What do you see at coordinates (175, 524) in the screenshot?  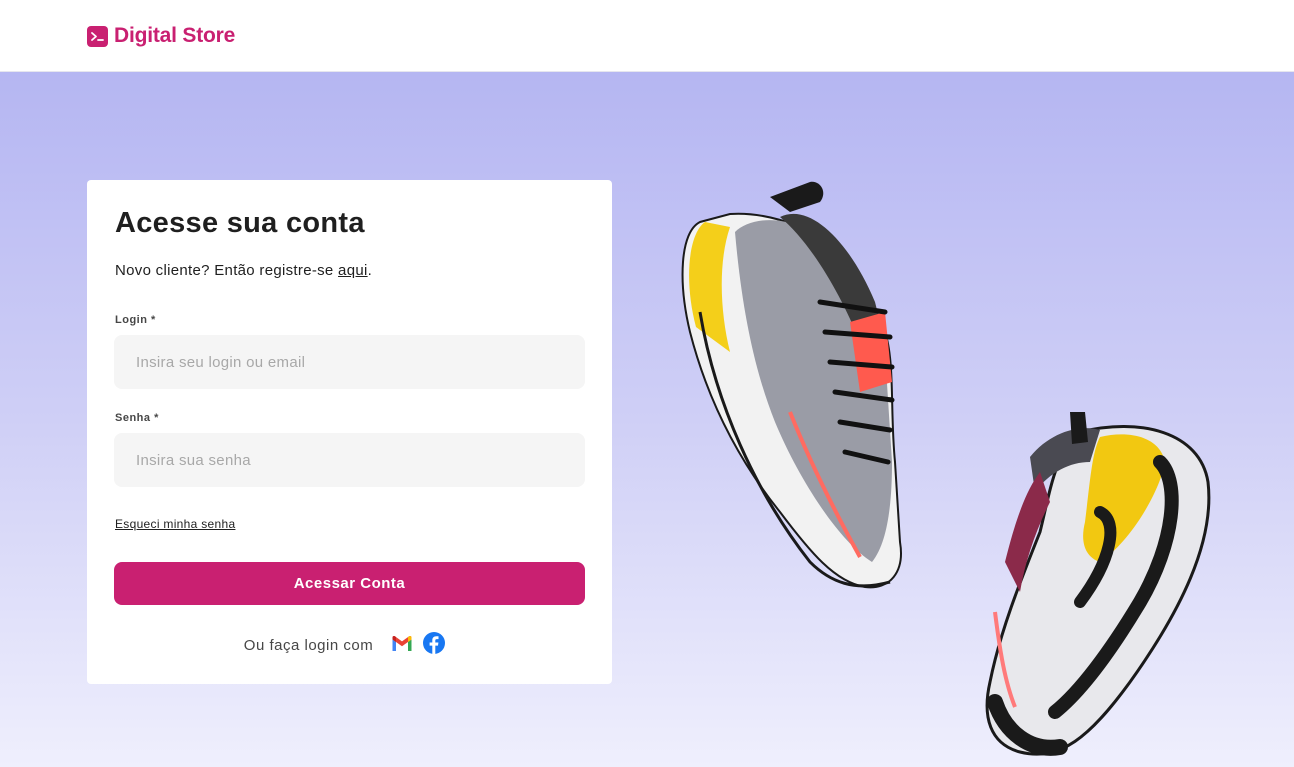 I see `forgot-password-link: Esqueci minha senha` at bounding box center [175, 524].